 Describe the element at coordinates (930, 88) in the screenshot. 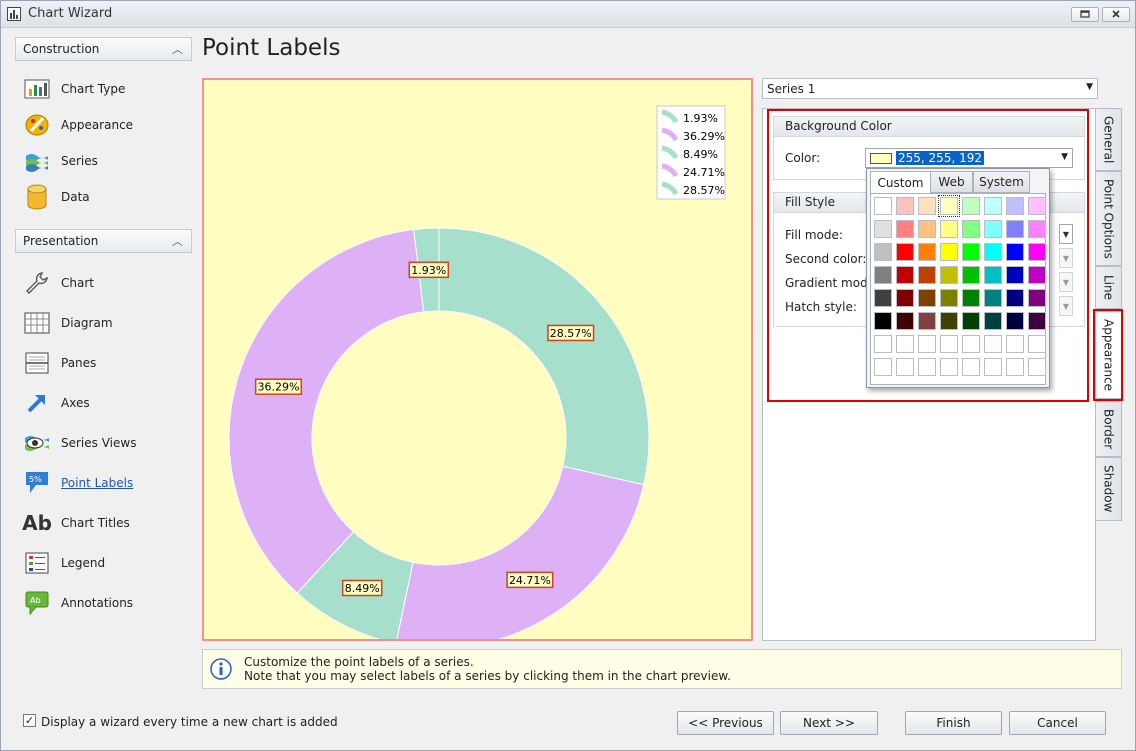

I see `series-dropdown: Series 1 ▼` at that location.